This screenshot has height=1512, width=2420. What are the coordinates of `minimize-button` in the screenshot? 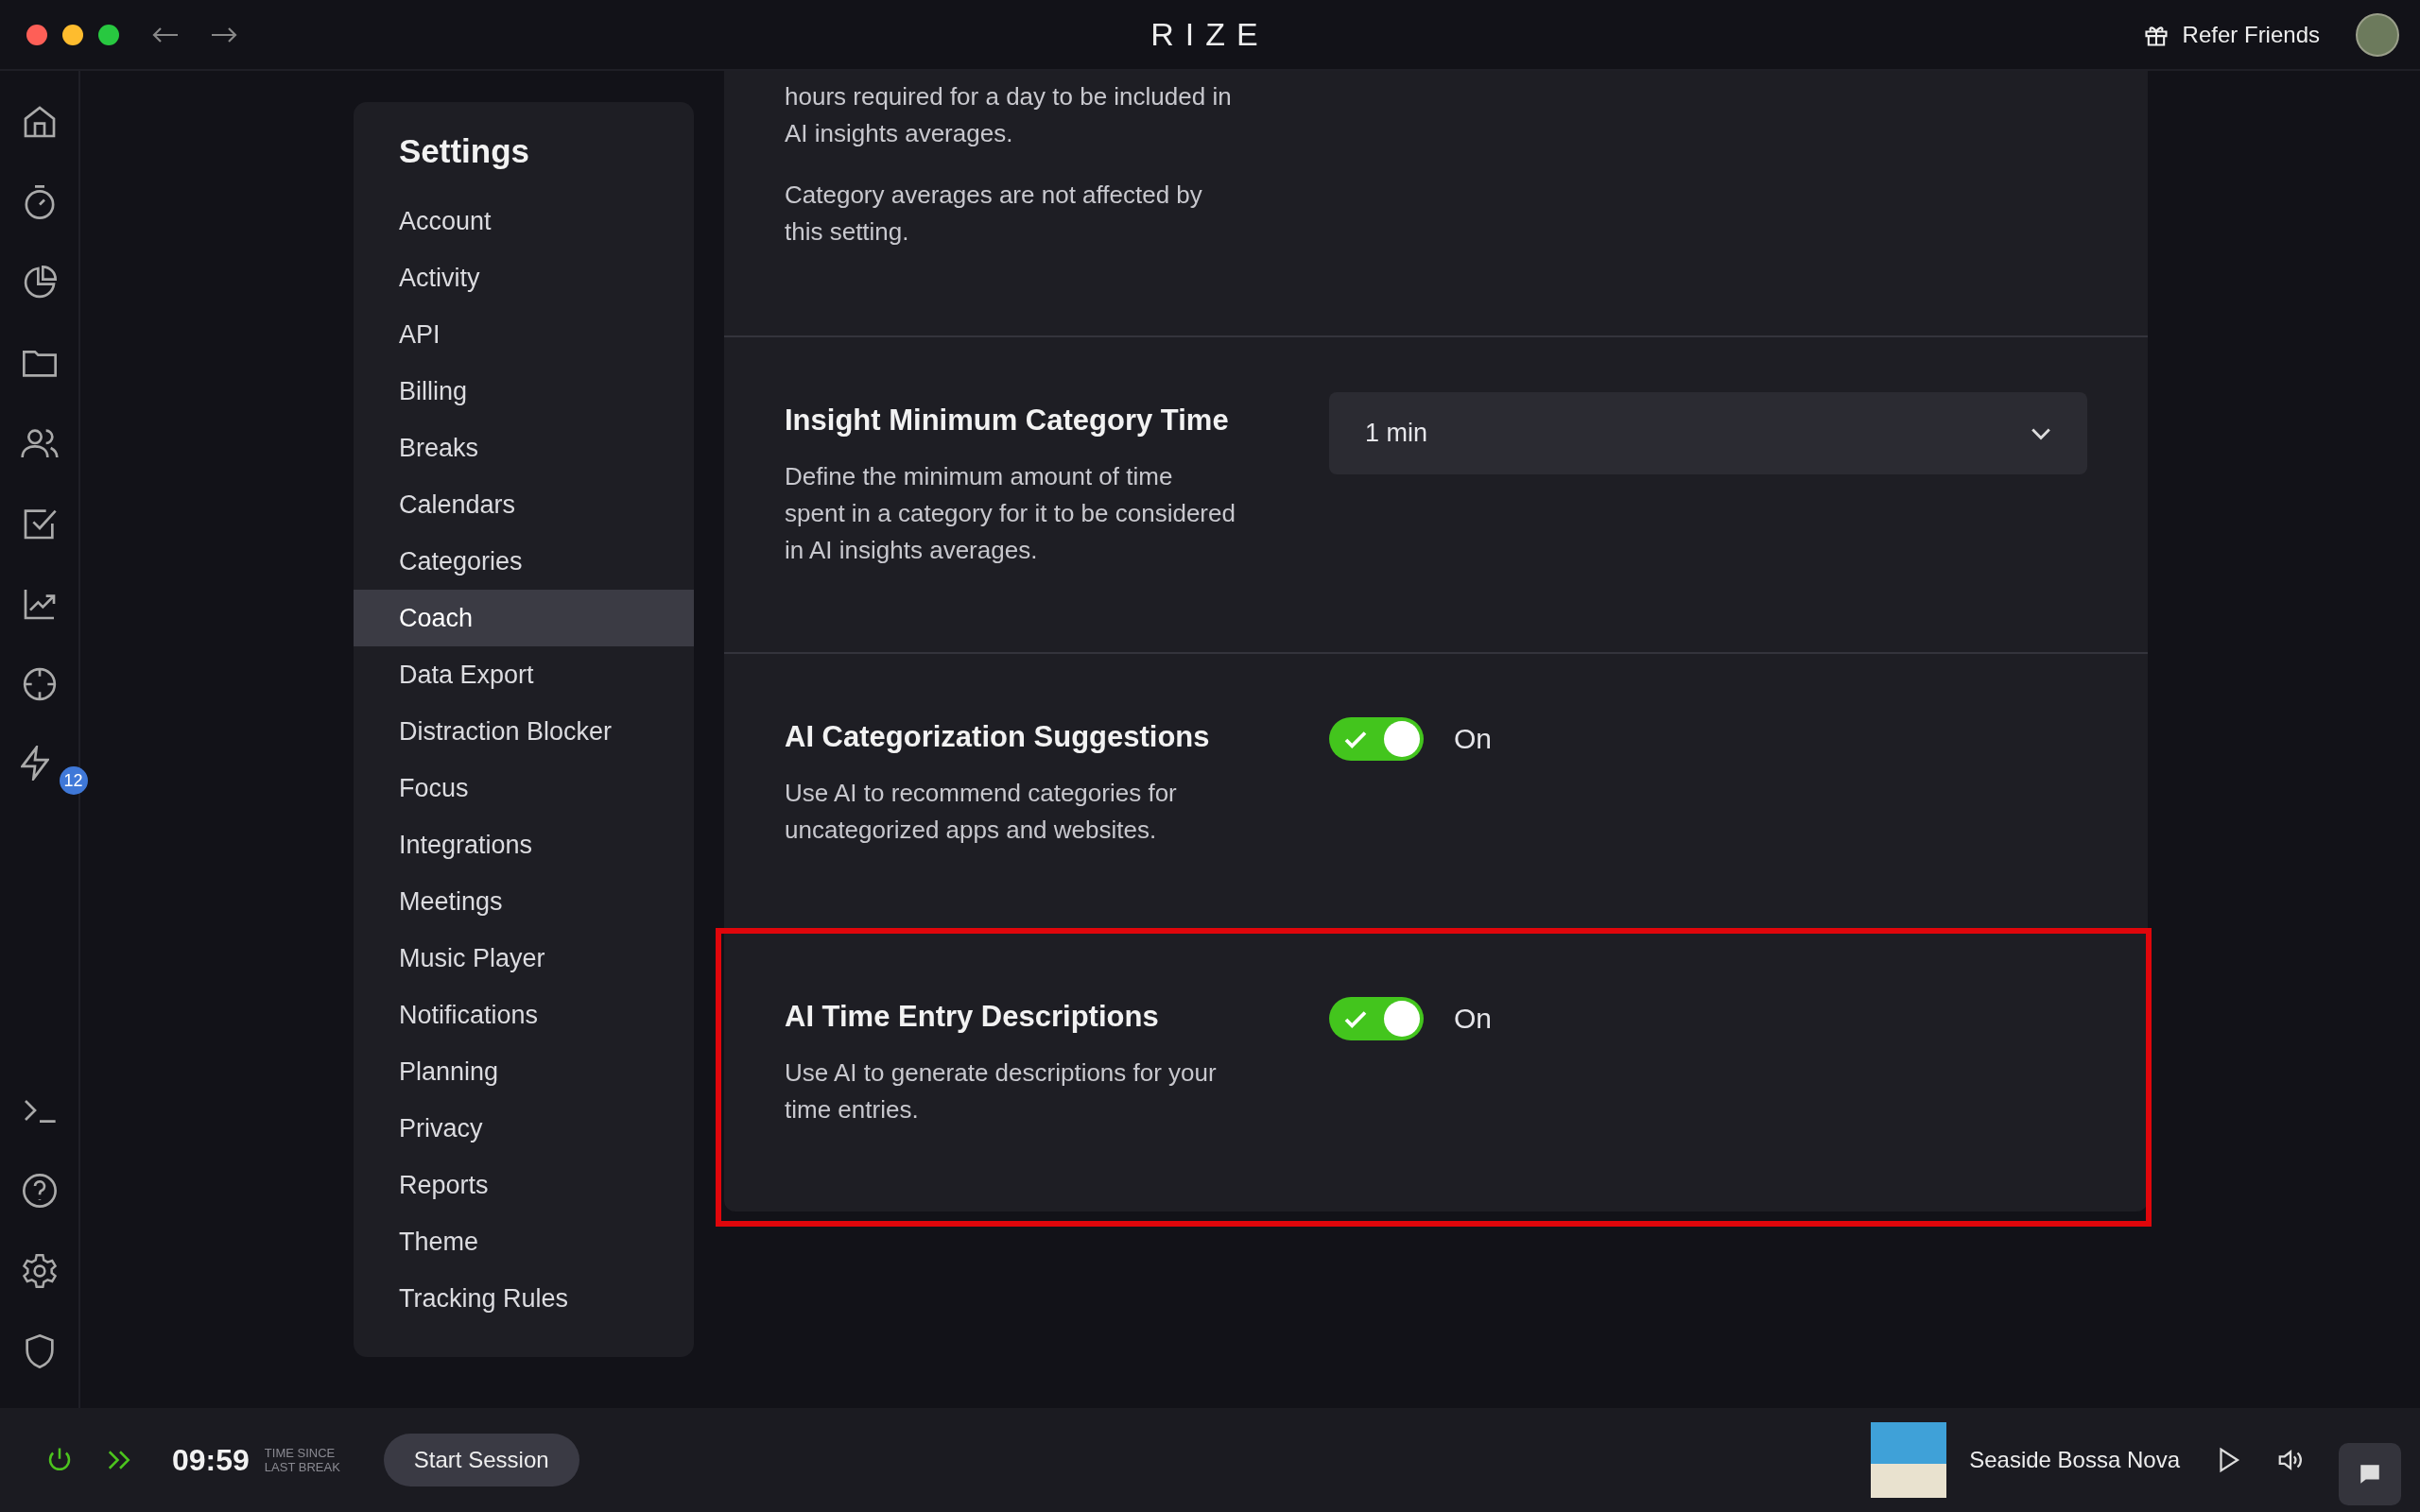 It's located at (72, 34).